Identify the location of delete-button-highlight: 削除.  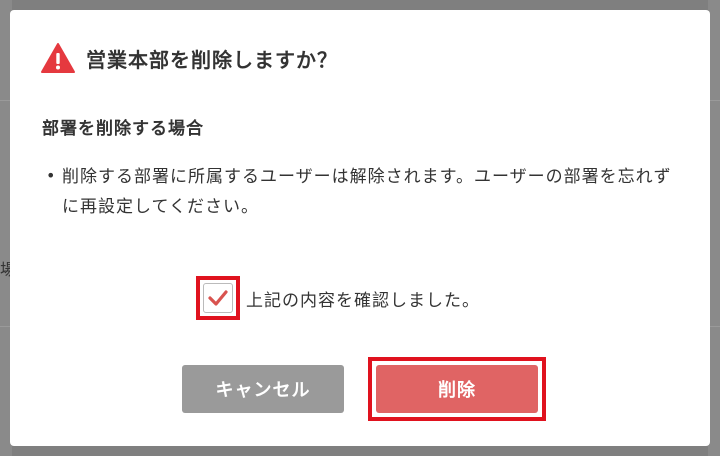
(457, 389).